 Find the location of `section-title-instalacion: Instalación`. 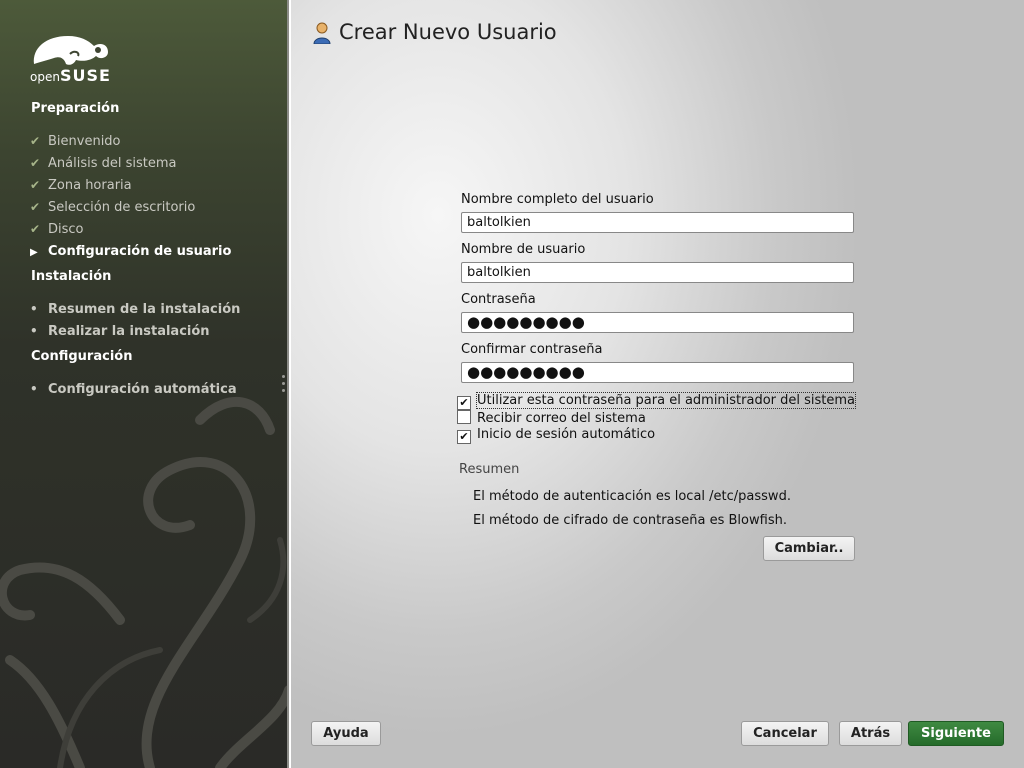

section-title-instalacion: Instalación is located at coordinates (71, 276).